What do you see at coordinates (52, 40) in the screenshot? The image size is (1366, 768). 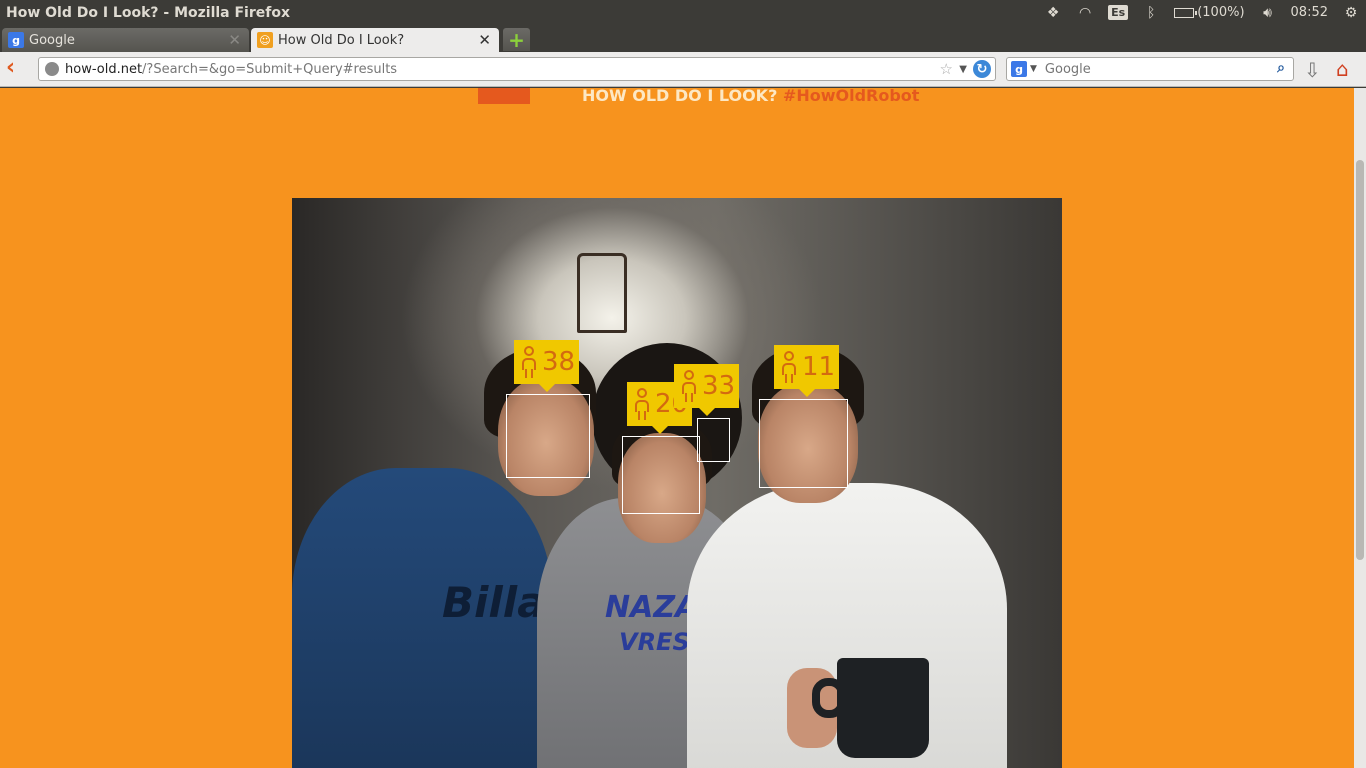 I see `tab-label: Google` at bounding box center [52, 40].